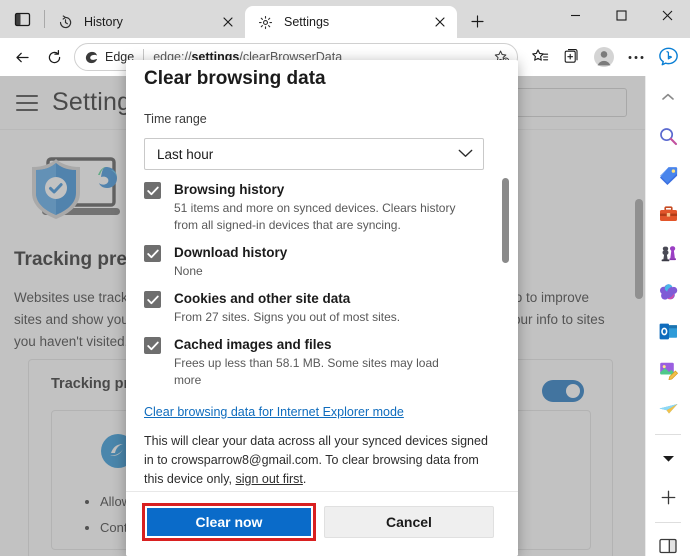  What do you see at coordinates (188, 271) in the screenshot?
I see `option-description: None` at bounding box center [188, 271].